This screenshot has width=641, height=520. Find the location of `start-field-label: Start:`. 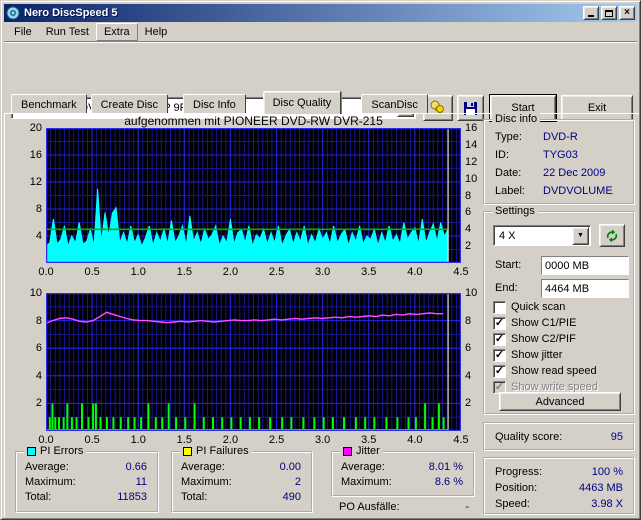

start-field-label: Start: is located at coordinates (508, 265).